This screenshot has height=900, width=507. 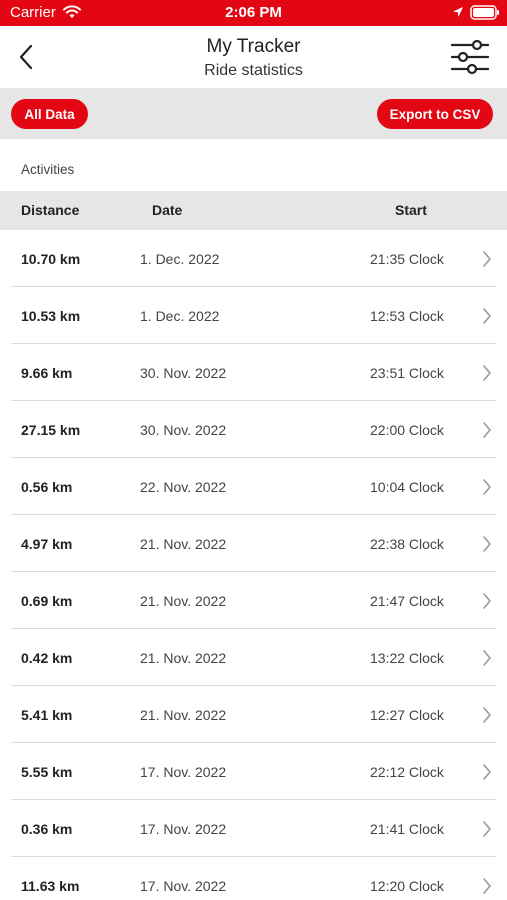 I want to click on row-distance: 5.55 km, so click(x=47, y=772).